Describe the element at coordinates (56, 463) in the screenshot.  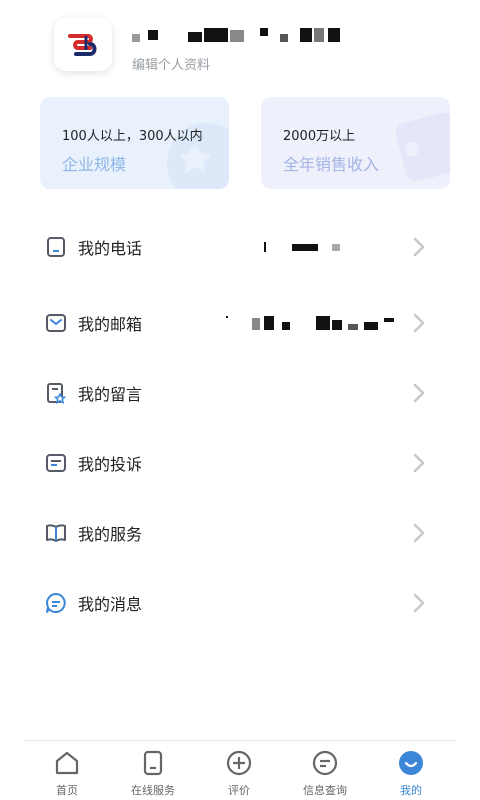
I see `complaint-icon` at that location.